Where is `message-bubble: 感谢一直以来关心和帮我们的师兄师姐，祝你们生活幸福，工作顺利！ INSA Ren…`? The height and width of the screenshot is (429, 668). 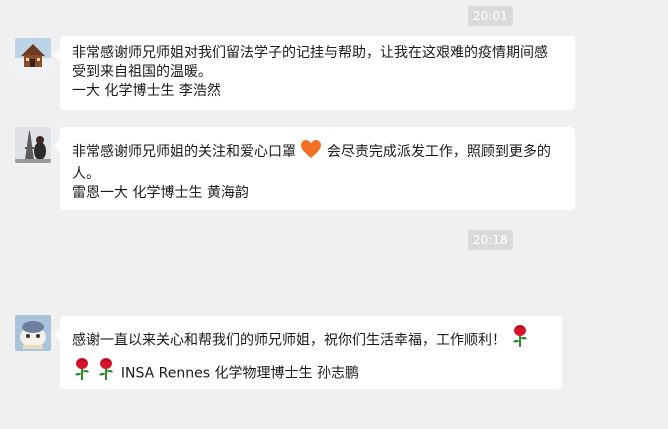 message-bubble: 感谢一直以来关心和帮我们的师兄师姐，祝你们生活幸福，工作顺利！ INSA Ren… is located at coordinates (308, 353).